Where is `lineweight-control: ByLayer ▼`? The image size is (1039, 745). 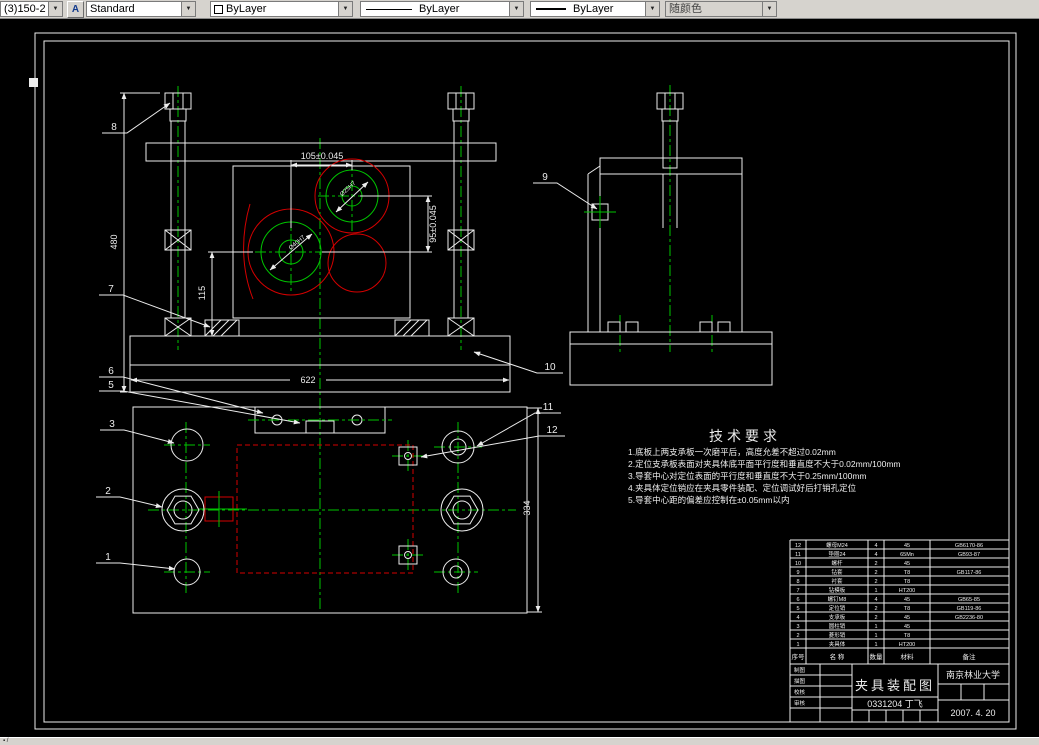 lineweight-control: ByLayer ▼ is located at coordinates (595, 9).